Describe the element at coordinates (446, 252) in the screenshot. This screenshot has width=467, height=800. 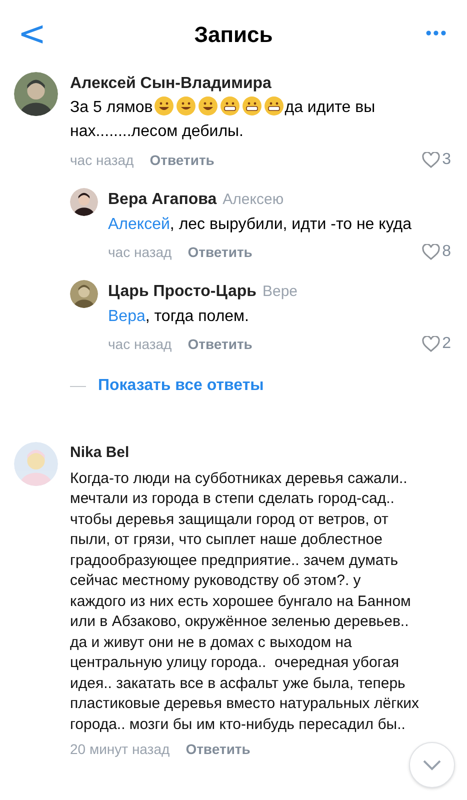
I see `like-count: 8` at that location.